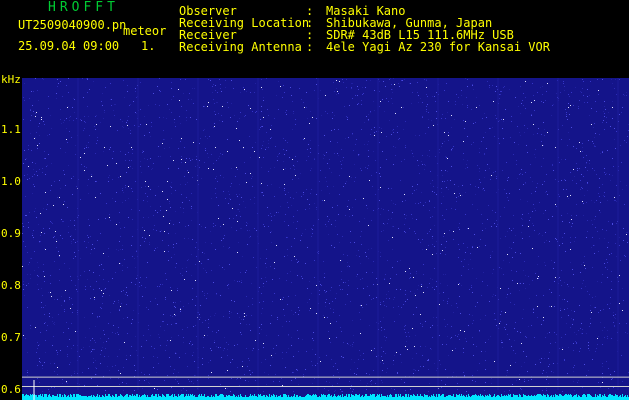 This screenshot has height=400, width=629. I want to click on y-tick-label: 0.9, so click(11, 233).